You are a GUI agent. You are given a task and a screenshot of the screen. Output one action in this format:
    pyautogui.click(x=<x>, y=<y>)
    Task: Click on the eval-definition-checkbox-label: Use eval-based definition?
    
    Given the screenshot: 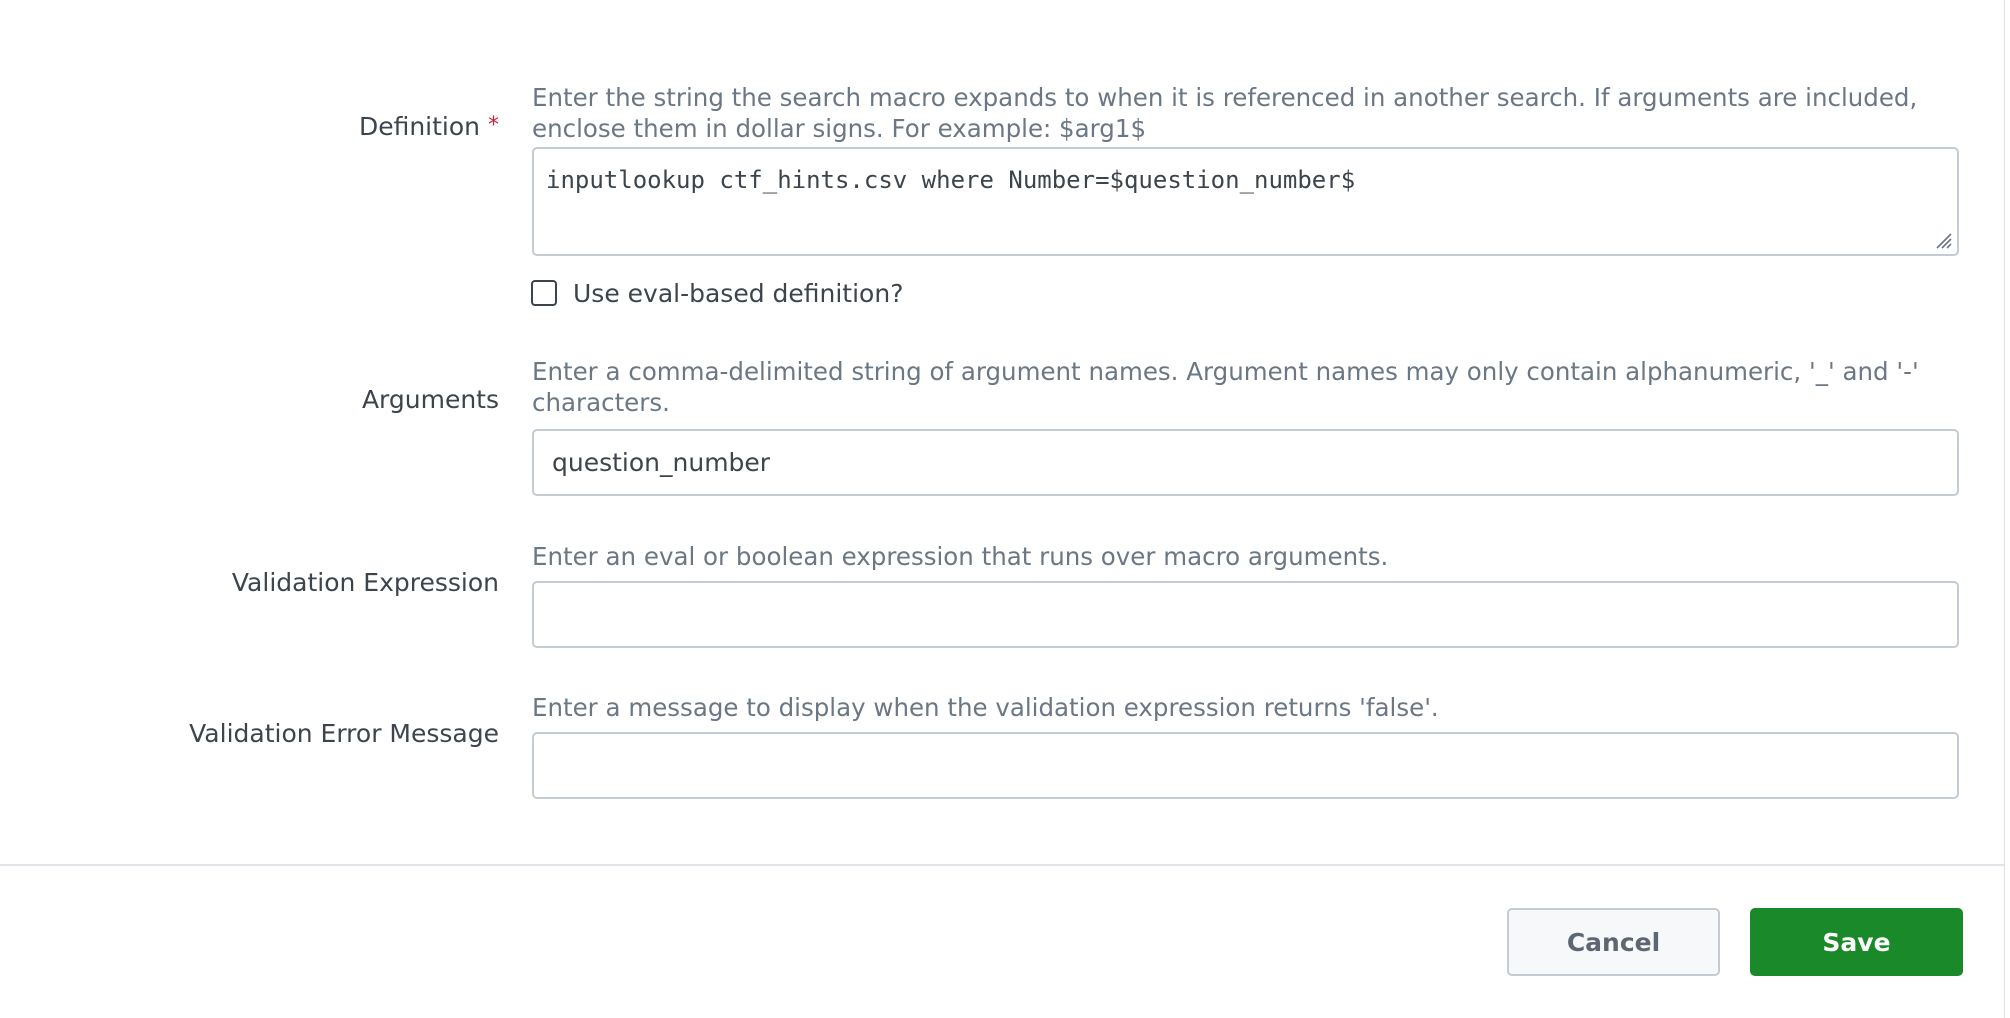 What is the action you would take?
    pyautogui.click(x=738, y=293)
    